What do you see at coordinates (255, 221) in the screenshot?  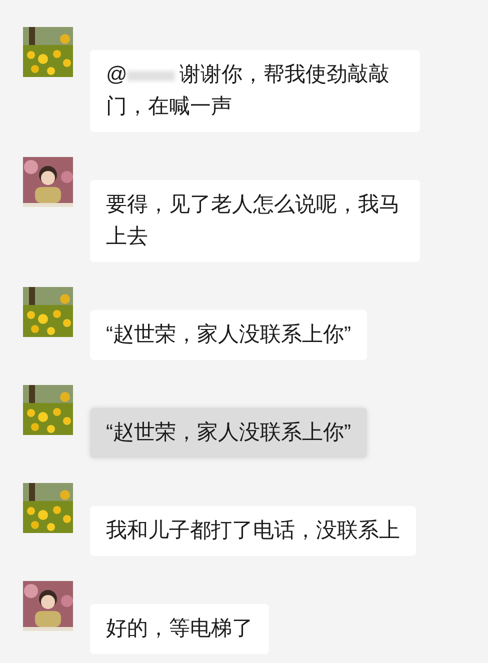 I see `message-bubble: 要得，见了老人怎么说呢，我马上去` at bounding box center [255, 221].